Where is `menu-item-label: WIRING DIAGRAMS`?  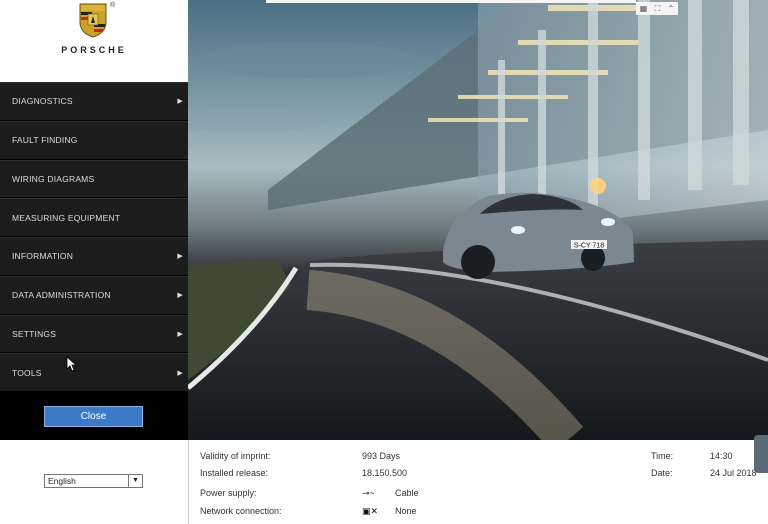 menu-item-label: WIRING DIAGRAMS is located at coordinates (53, 178).